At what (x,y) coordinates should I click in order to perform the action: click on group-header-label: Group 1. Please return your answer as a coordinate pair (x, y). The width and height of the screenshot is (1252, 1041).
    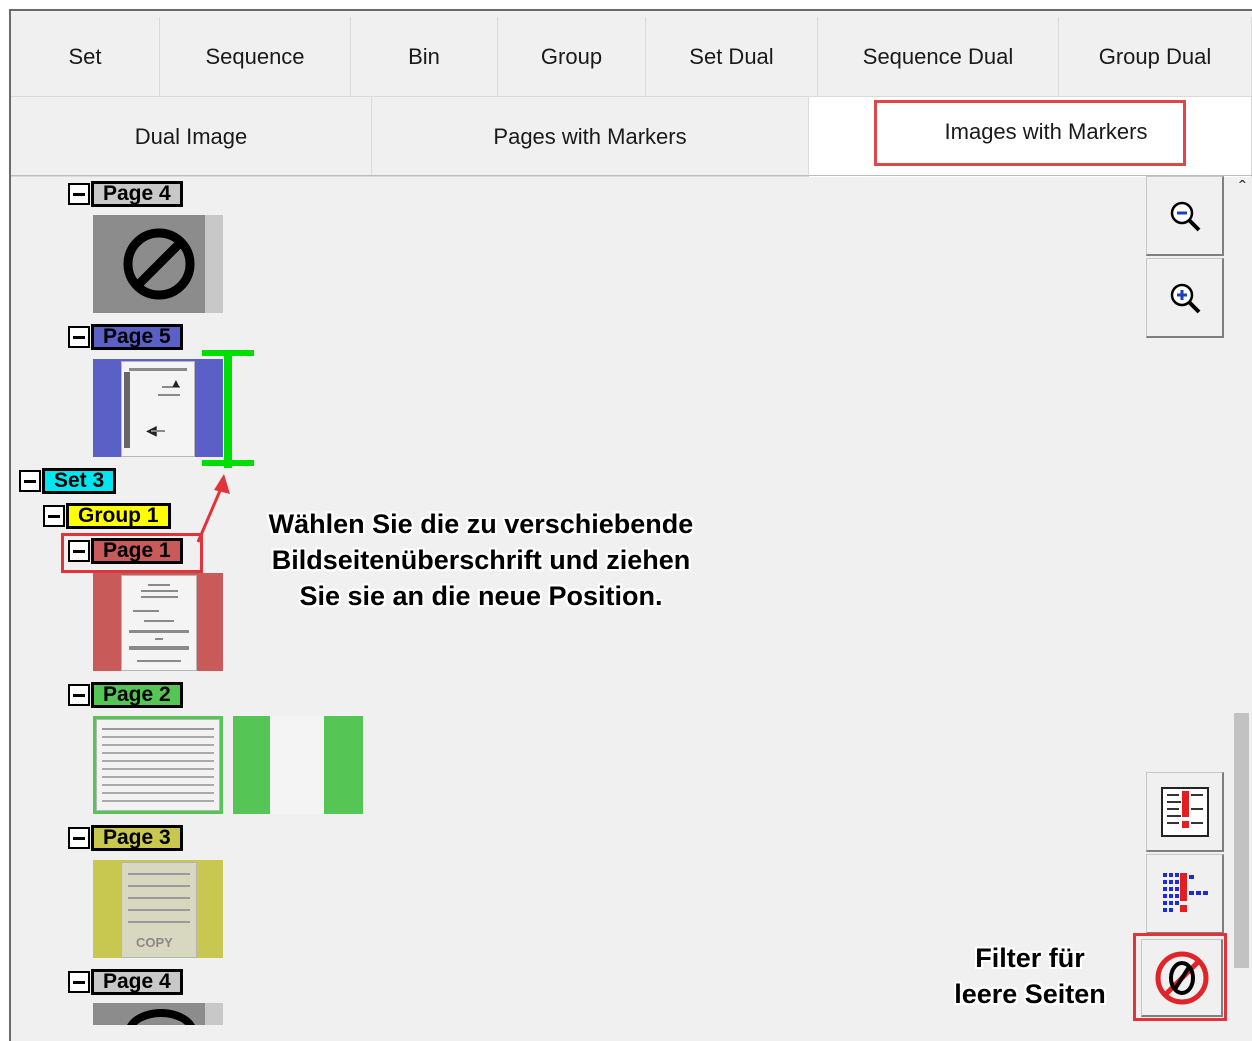
    Looking at the image, I should click on (118, 516).